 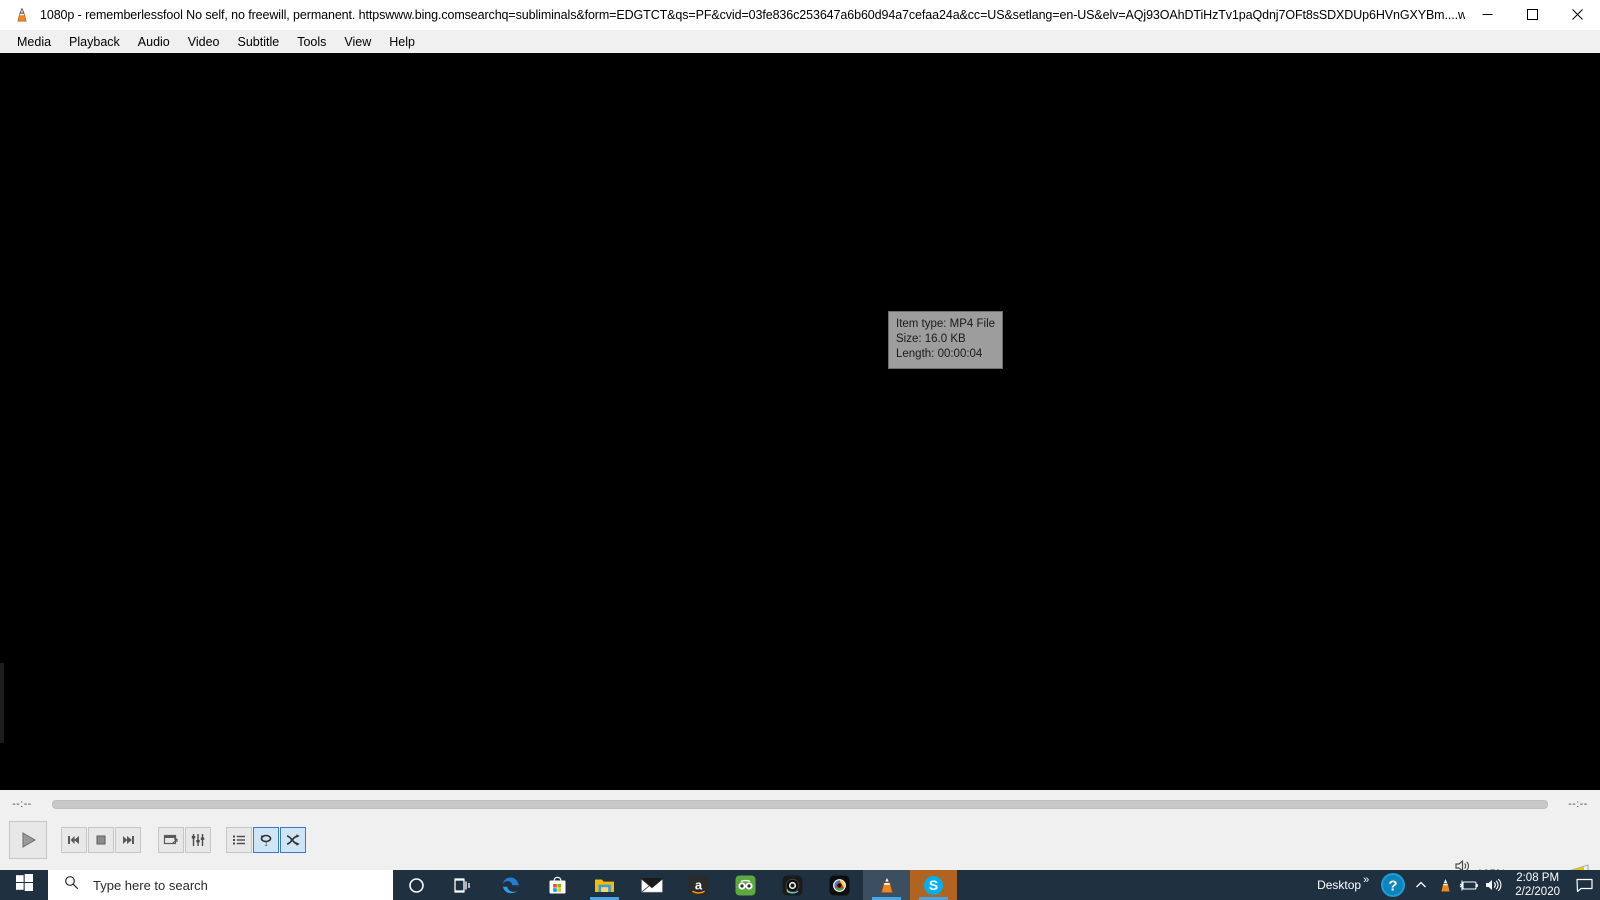 I want to click on video-edge-artifact, so click(x=2, y=703).